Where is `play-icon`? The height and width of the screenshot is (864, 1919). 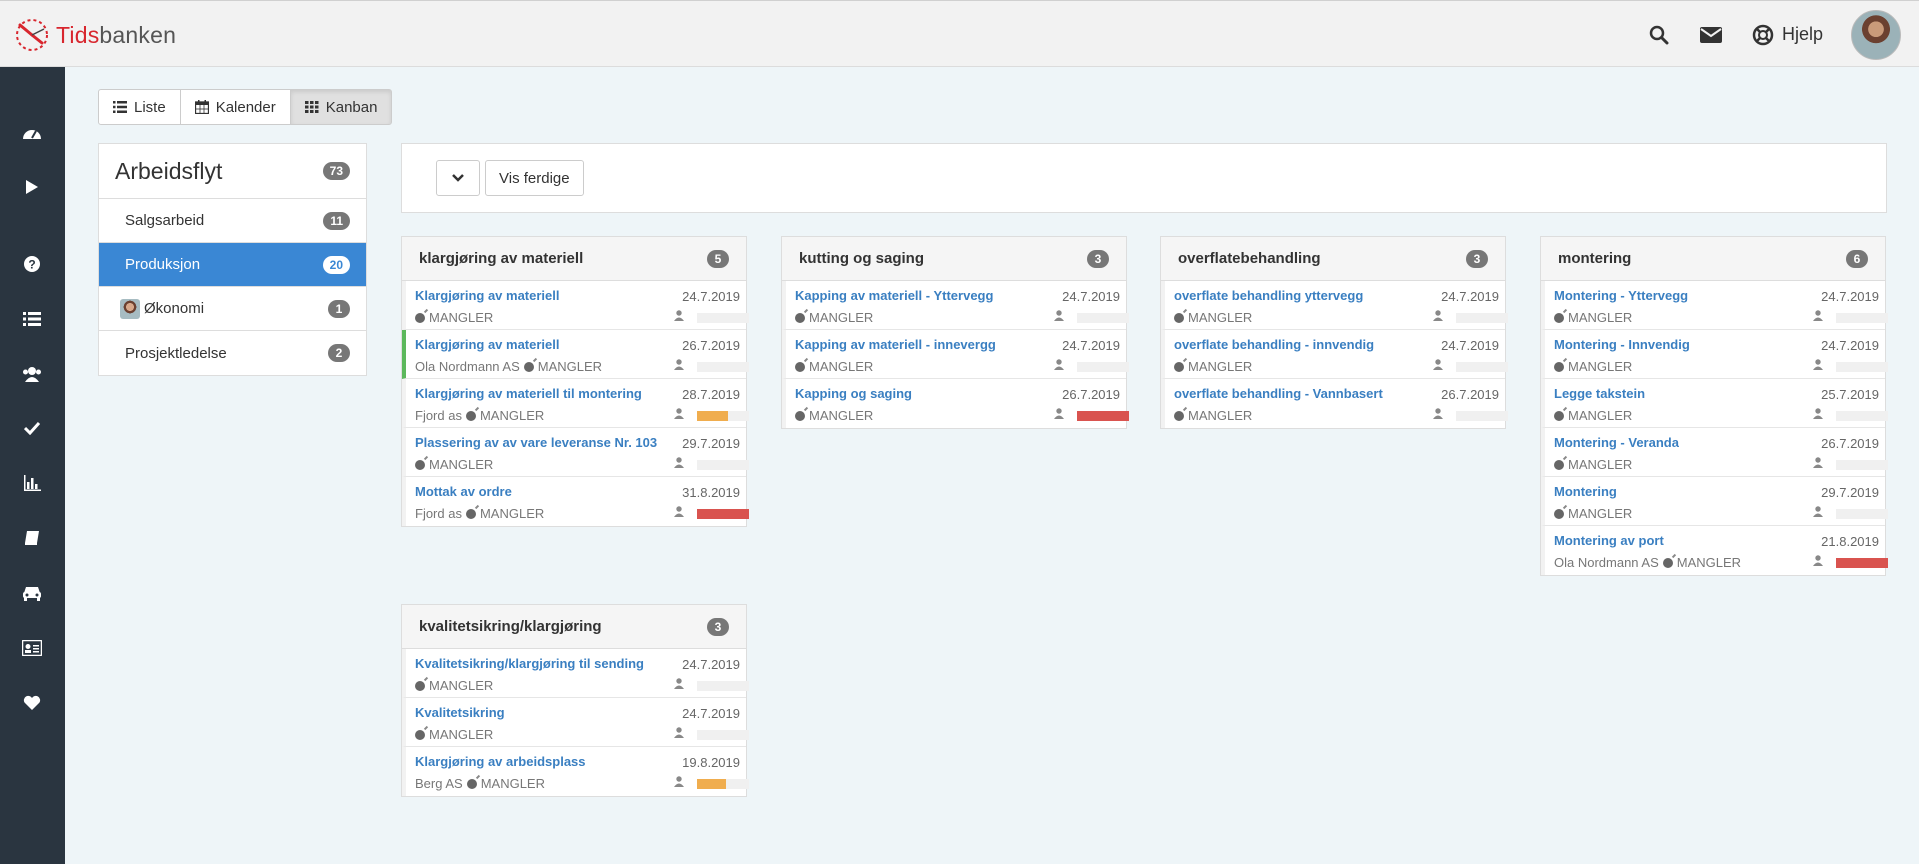 play-icon is located at coordinates (32, 187).